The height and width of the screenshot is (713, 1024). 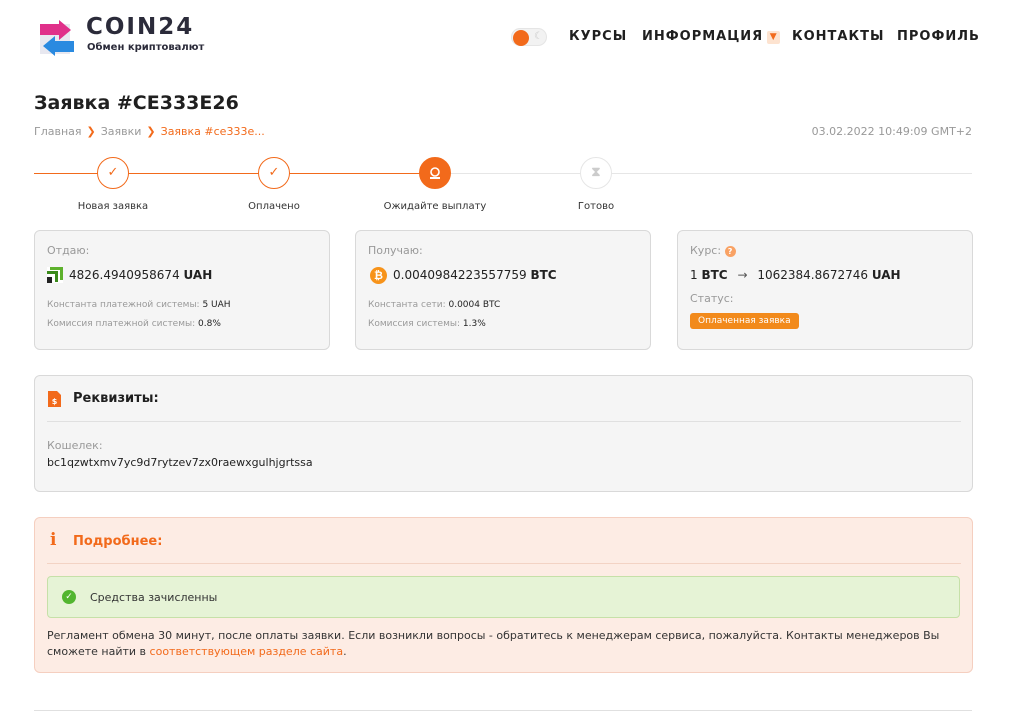 What do you see at coordinates (118, 541) in the screenshot?
I see `details-title: Подробнее:` at bounding box center [118, 541].